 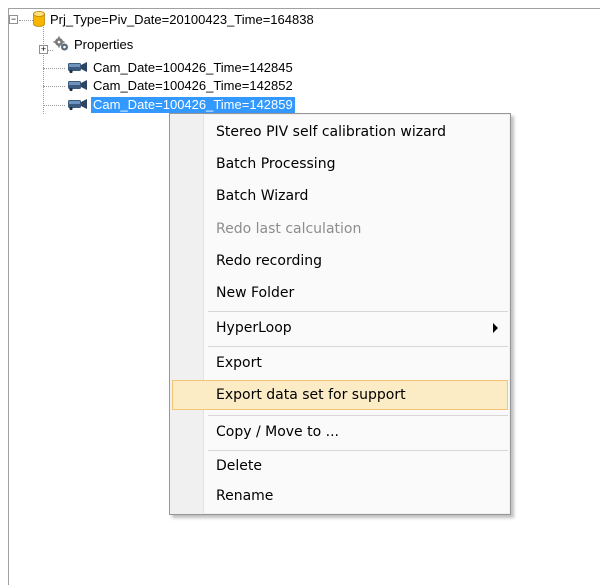 I want to click on menu-item-new-folder: New Folder, so click(x=340, y=293).